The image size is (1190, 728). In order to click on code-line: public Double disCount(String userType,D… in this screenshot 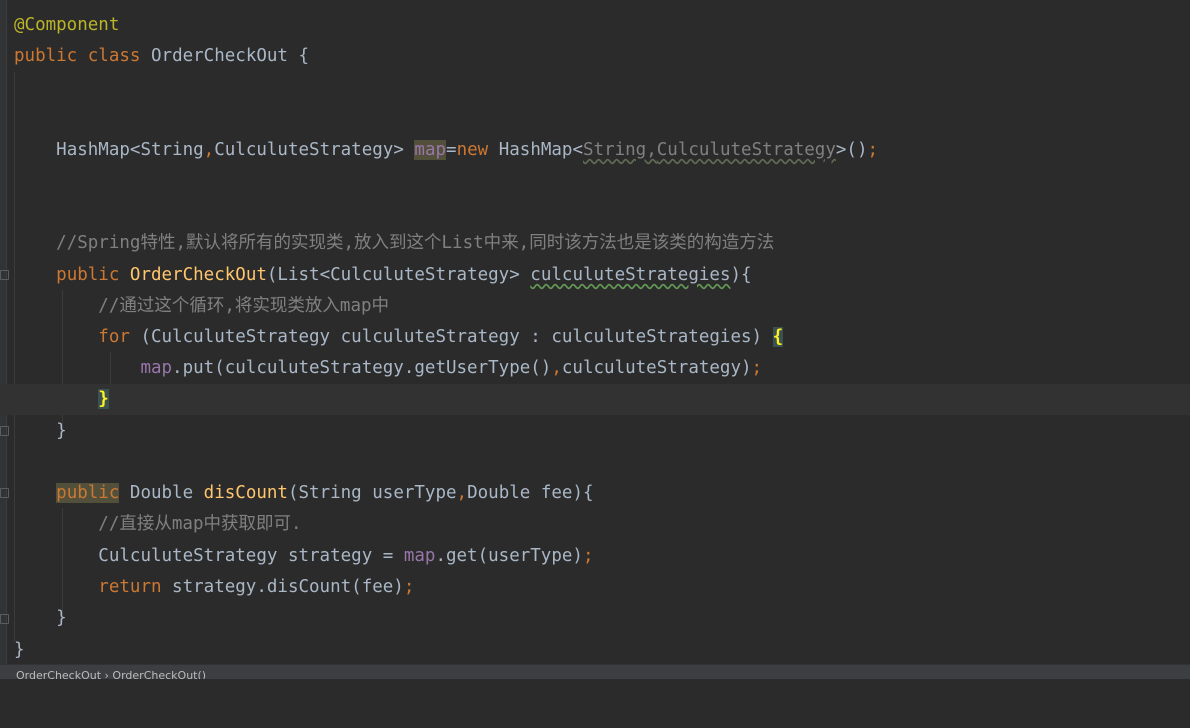, I will do `click(595, 493)`.